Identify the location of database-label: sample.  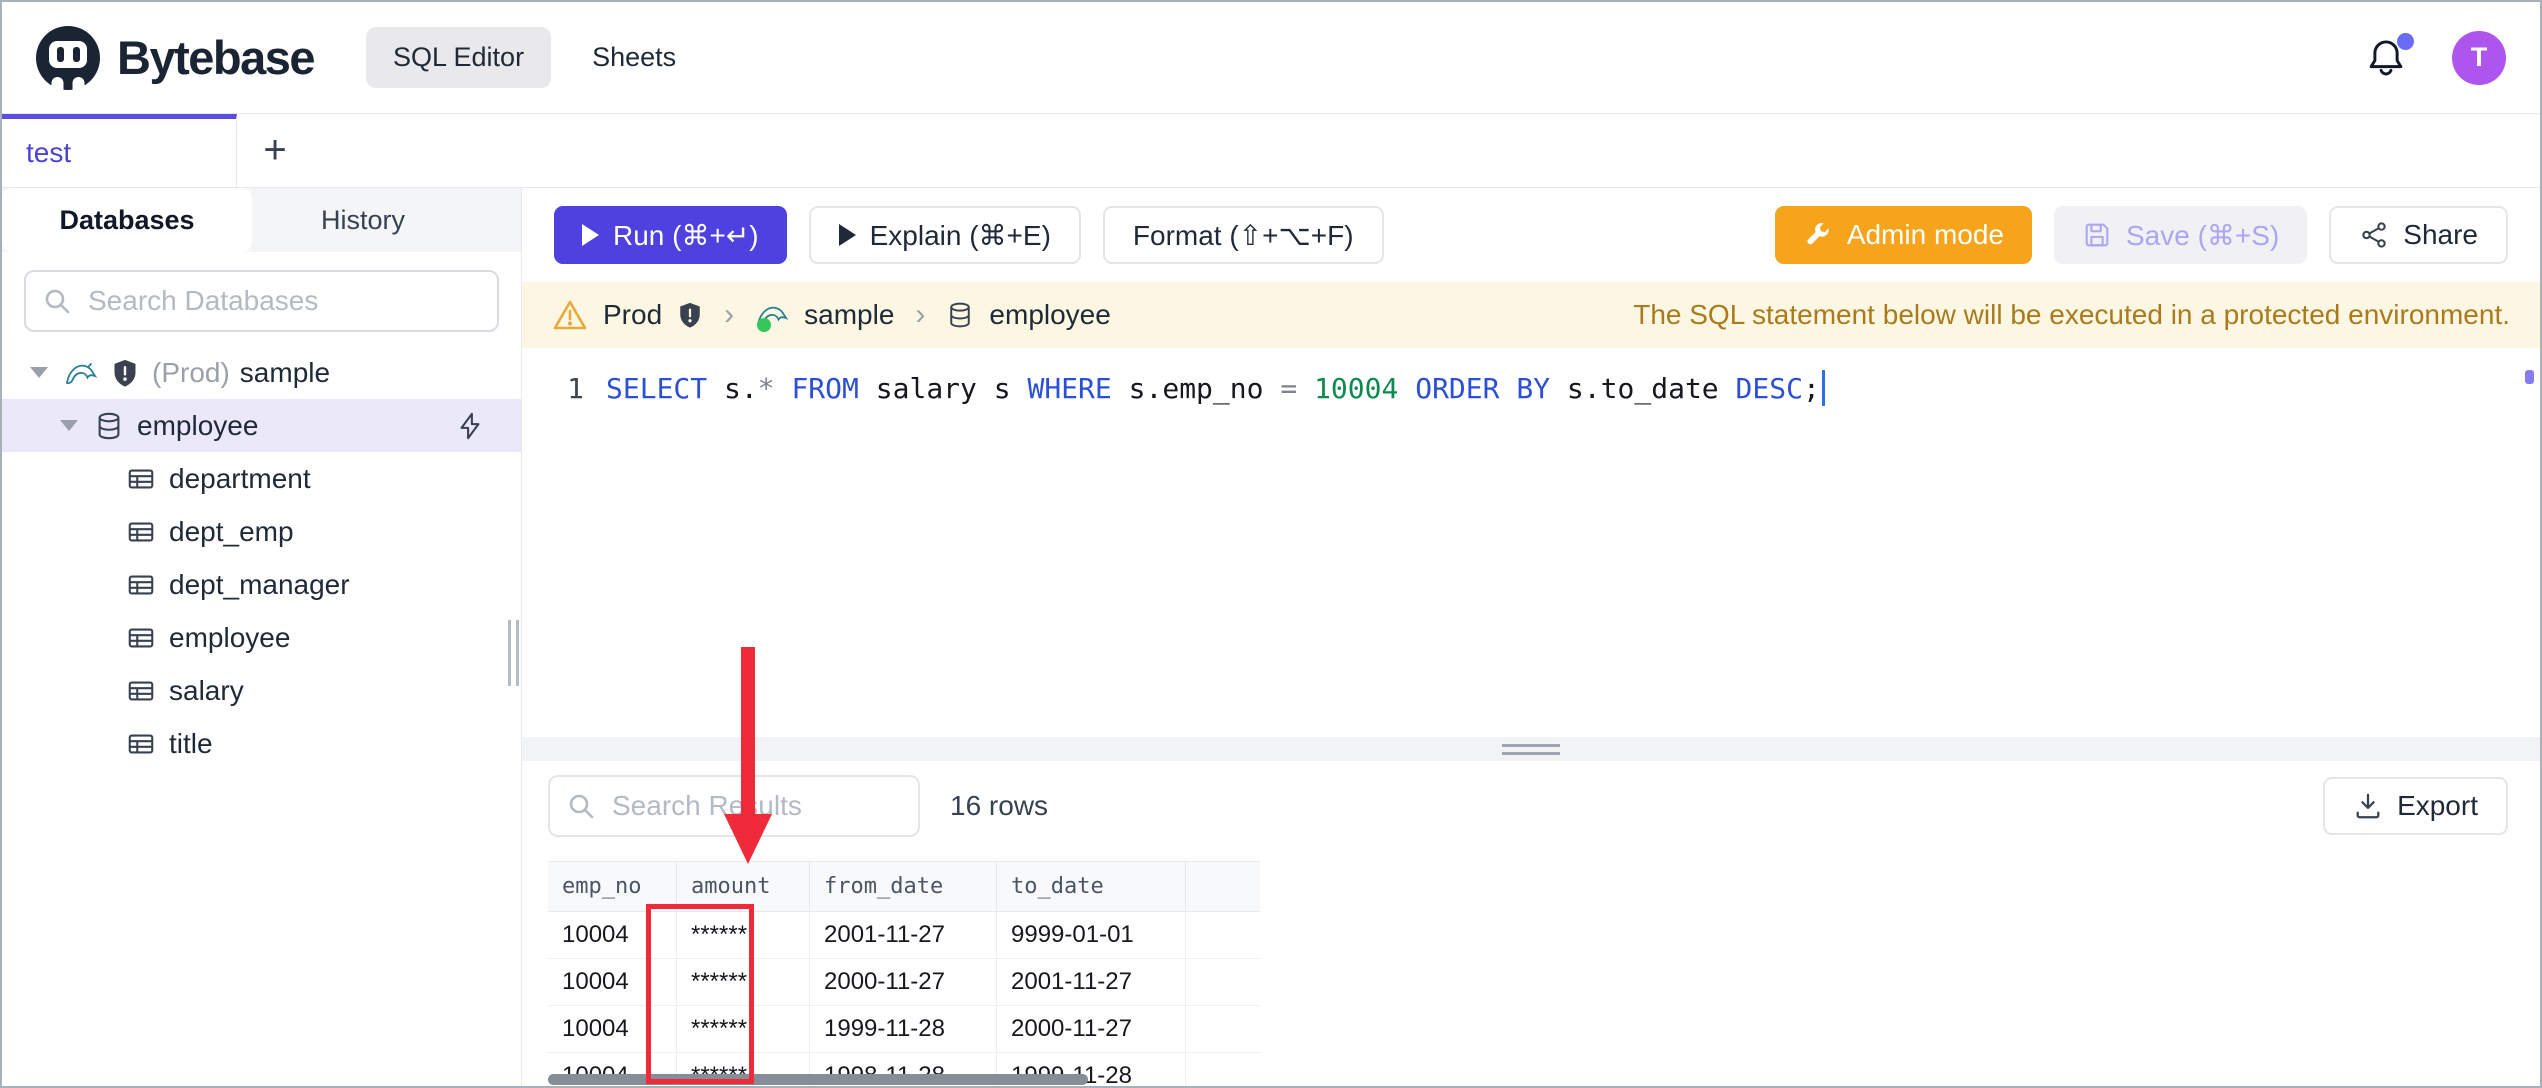
(285, 372).